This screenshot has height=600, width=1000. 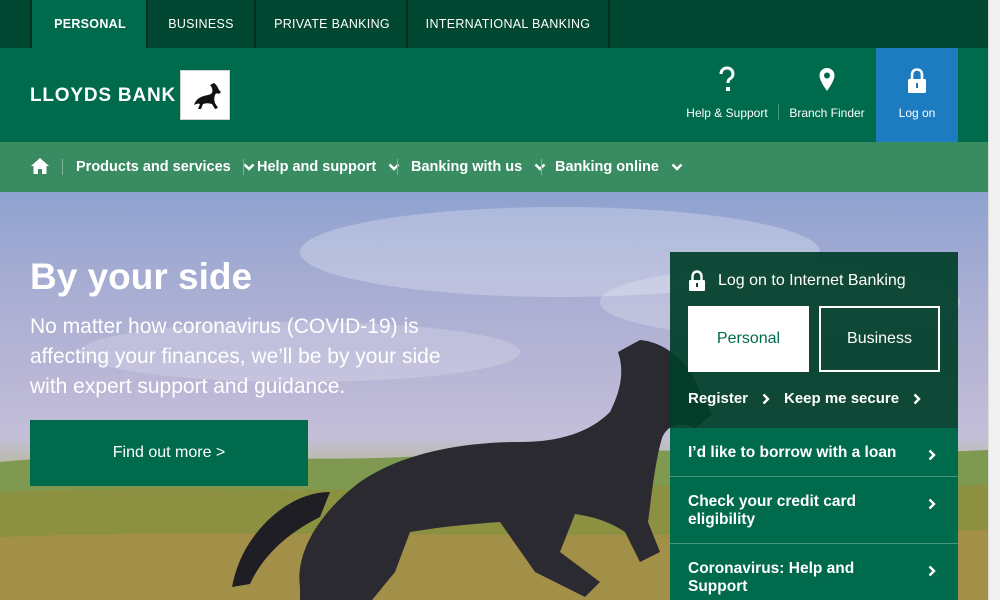 What do you see at coordinates (812, 280) in the screenshot?
I see `login-panel-title-text: Log on to Internet Banking` at bounding box center [812, 280].